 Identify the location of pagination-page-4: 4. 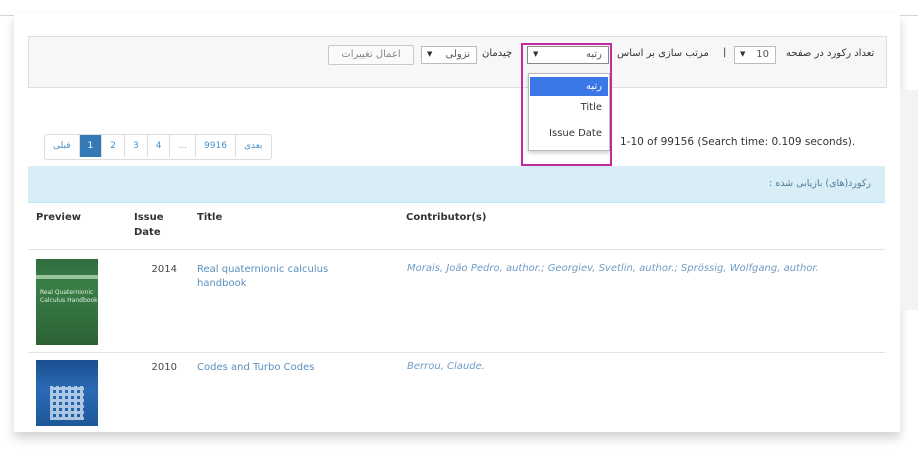
(159, 146).